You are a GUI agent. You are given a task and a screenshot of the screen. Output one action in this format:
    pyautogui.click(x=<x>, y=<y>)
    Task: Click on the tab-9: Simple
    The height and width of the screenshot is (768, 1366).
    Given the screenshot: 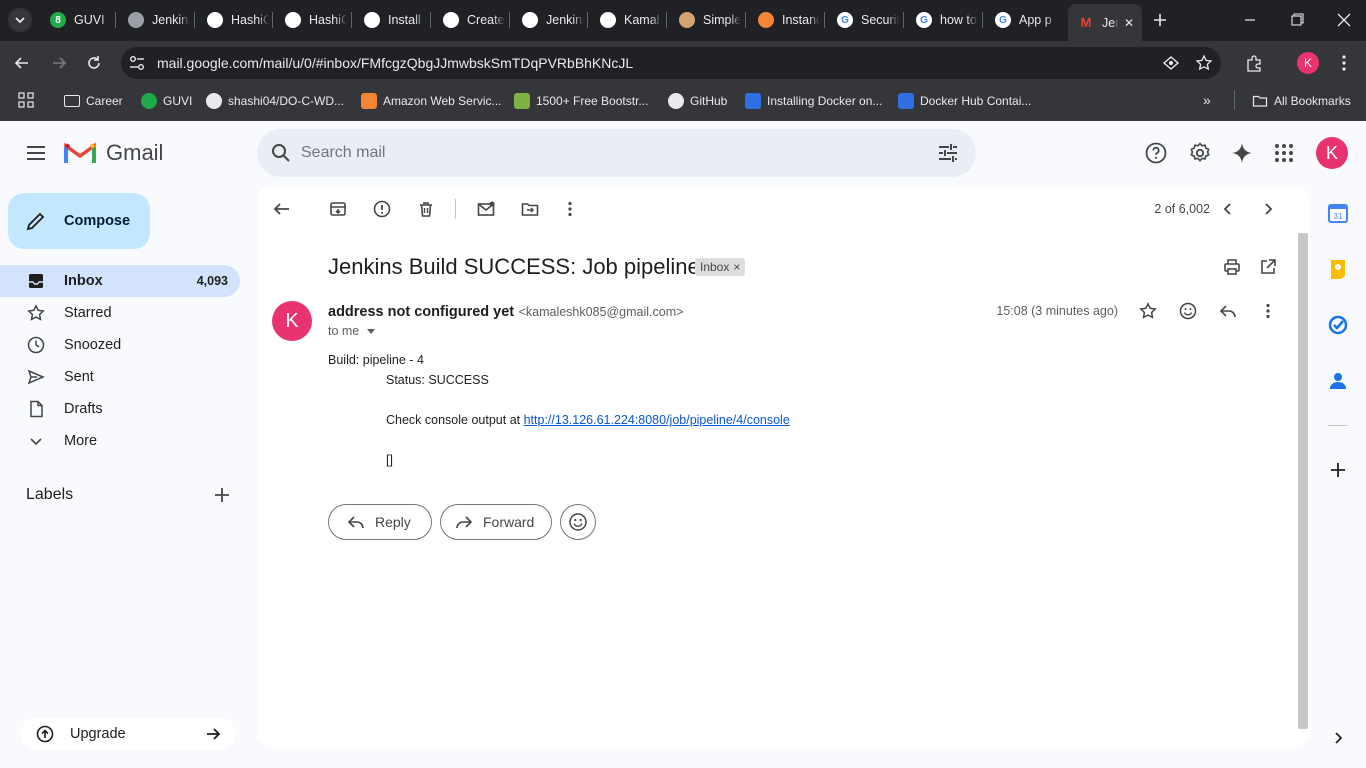 What is the action you would take?
    pyautogui.click(x=705, y=20)
    